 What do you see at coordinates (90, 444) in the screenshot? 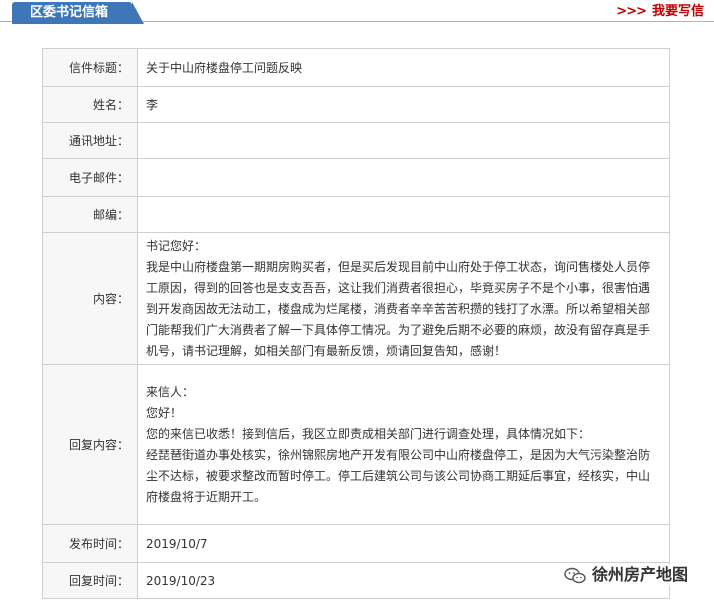
I see `reply-label: 回复内容：` at bounding box center [90, 444].